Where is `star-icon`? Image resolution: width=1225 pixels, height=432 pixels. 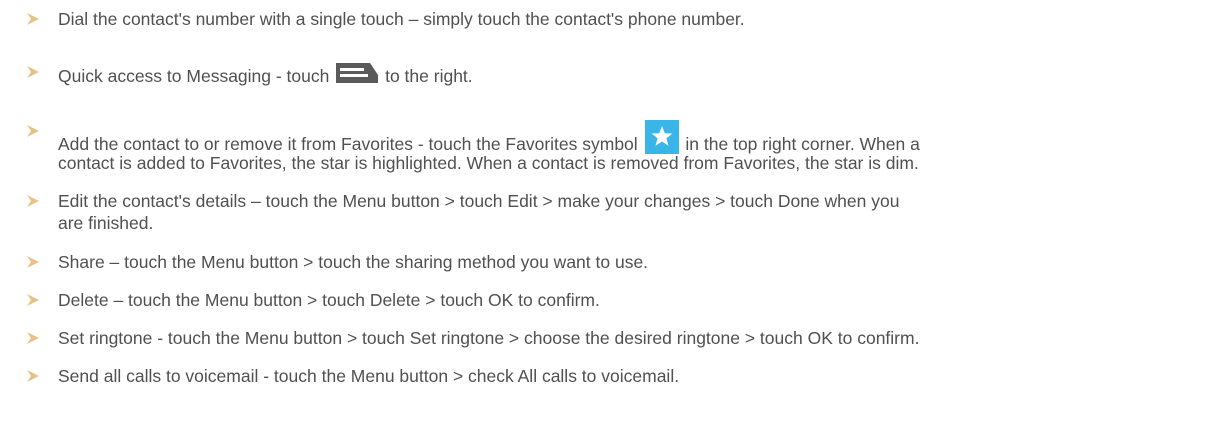 star-icon is located at coordinates (661, 137).